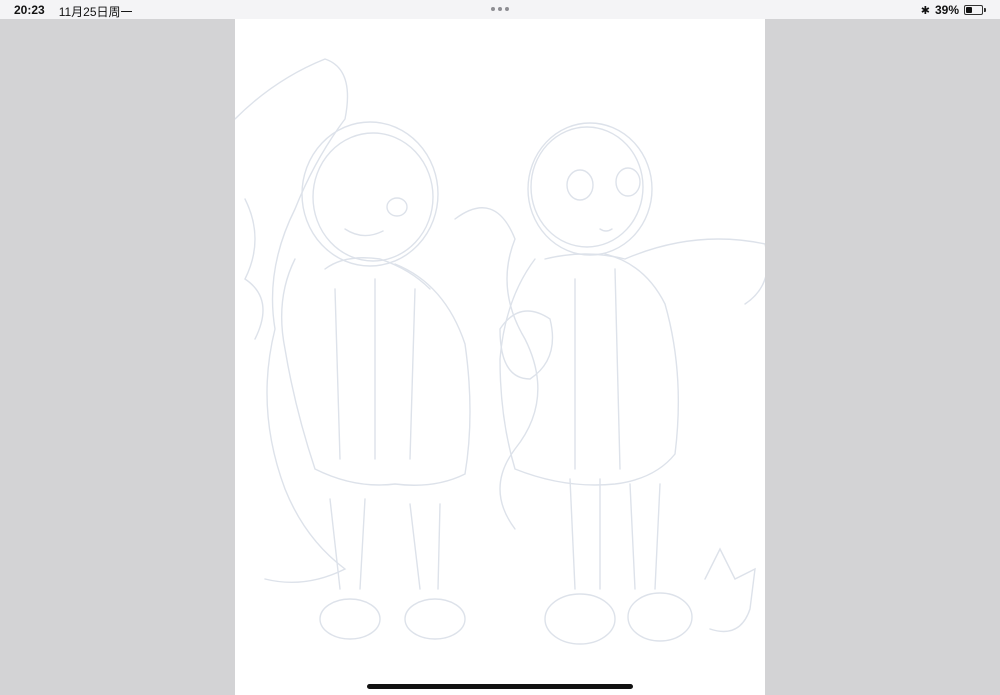 The image size is (1000, 695). What do you see at coordinates (373, 197) in the screenshot?
I see `left-figure-head-overdraw` at bounding box center [373, 197].